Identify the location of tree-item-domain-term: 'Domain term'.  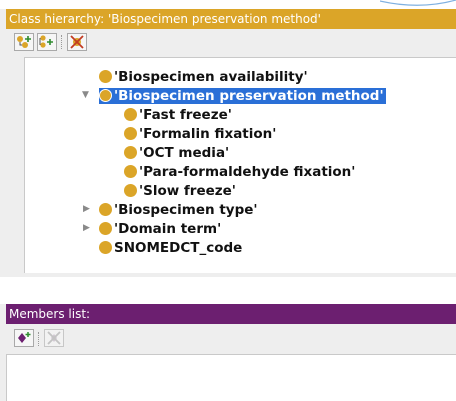
(160, 228).